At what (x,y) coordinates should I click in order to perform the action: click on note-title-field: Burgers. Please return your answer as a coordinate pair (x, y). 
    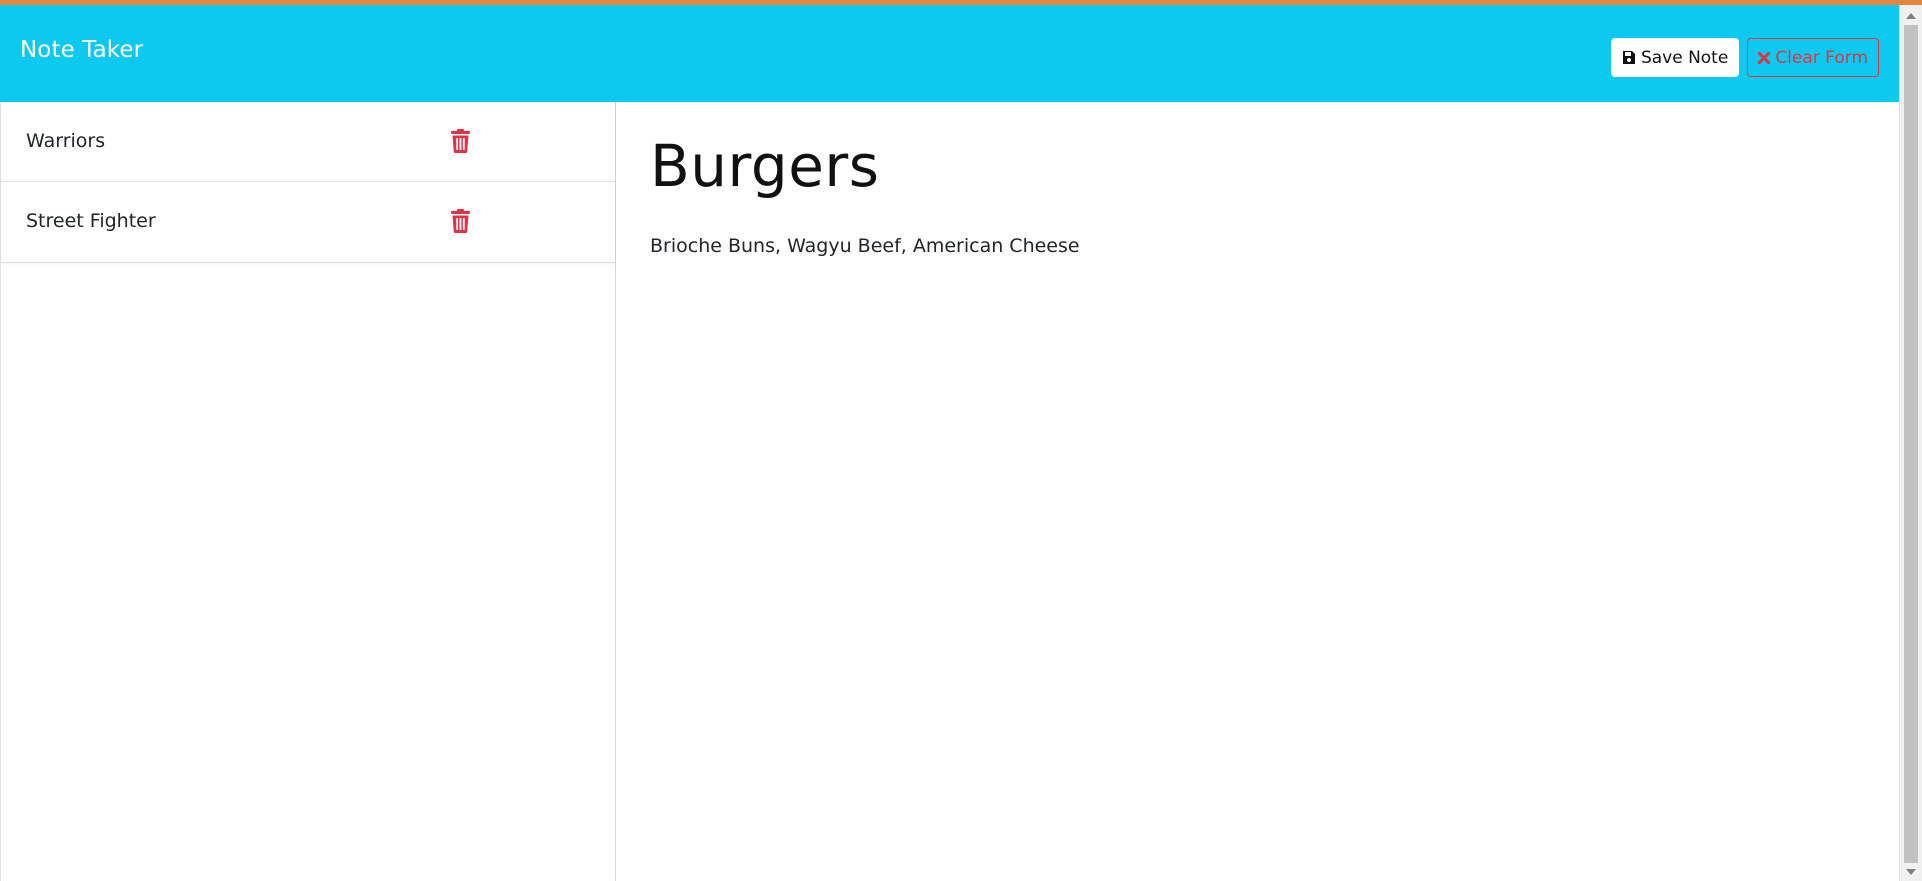
    Looking at the image, I should click on (764, 166).